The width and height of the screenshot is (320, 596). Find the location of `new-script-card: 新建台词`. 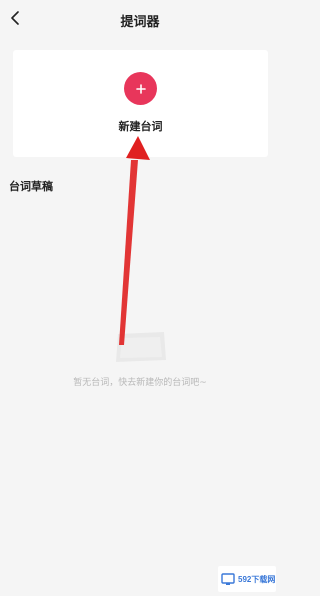

new-script-card: 新建台词 is located at coordinates (140, 103).